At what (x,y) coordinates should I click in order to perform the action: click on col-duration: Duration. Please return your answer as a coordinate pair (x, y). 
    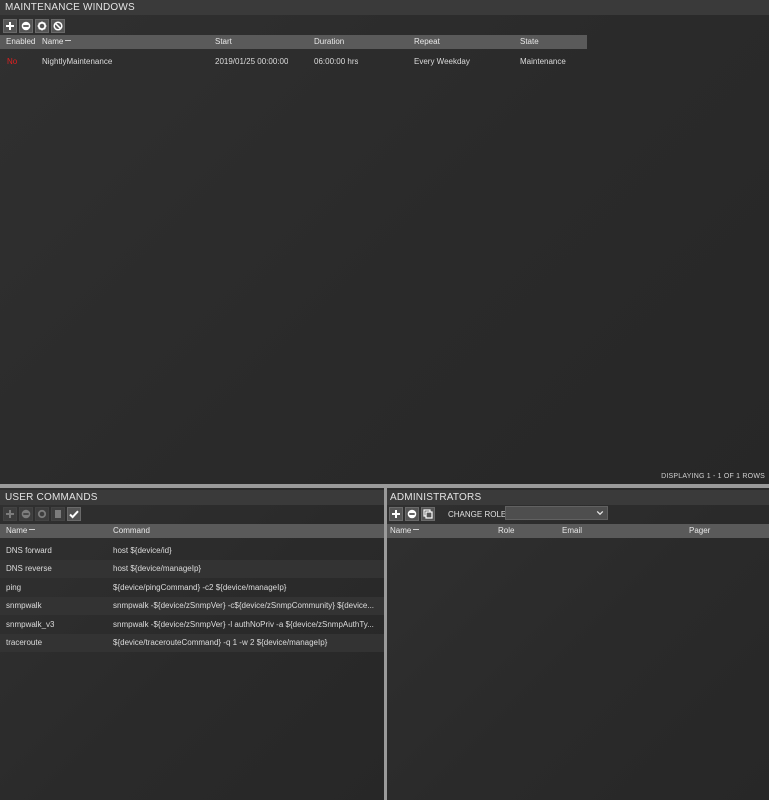
    Looking at the image, I should click on (329, 42).